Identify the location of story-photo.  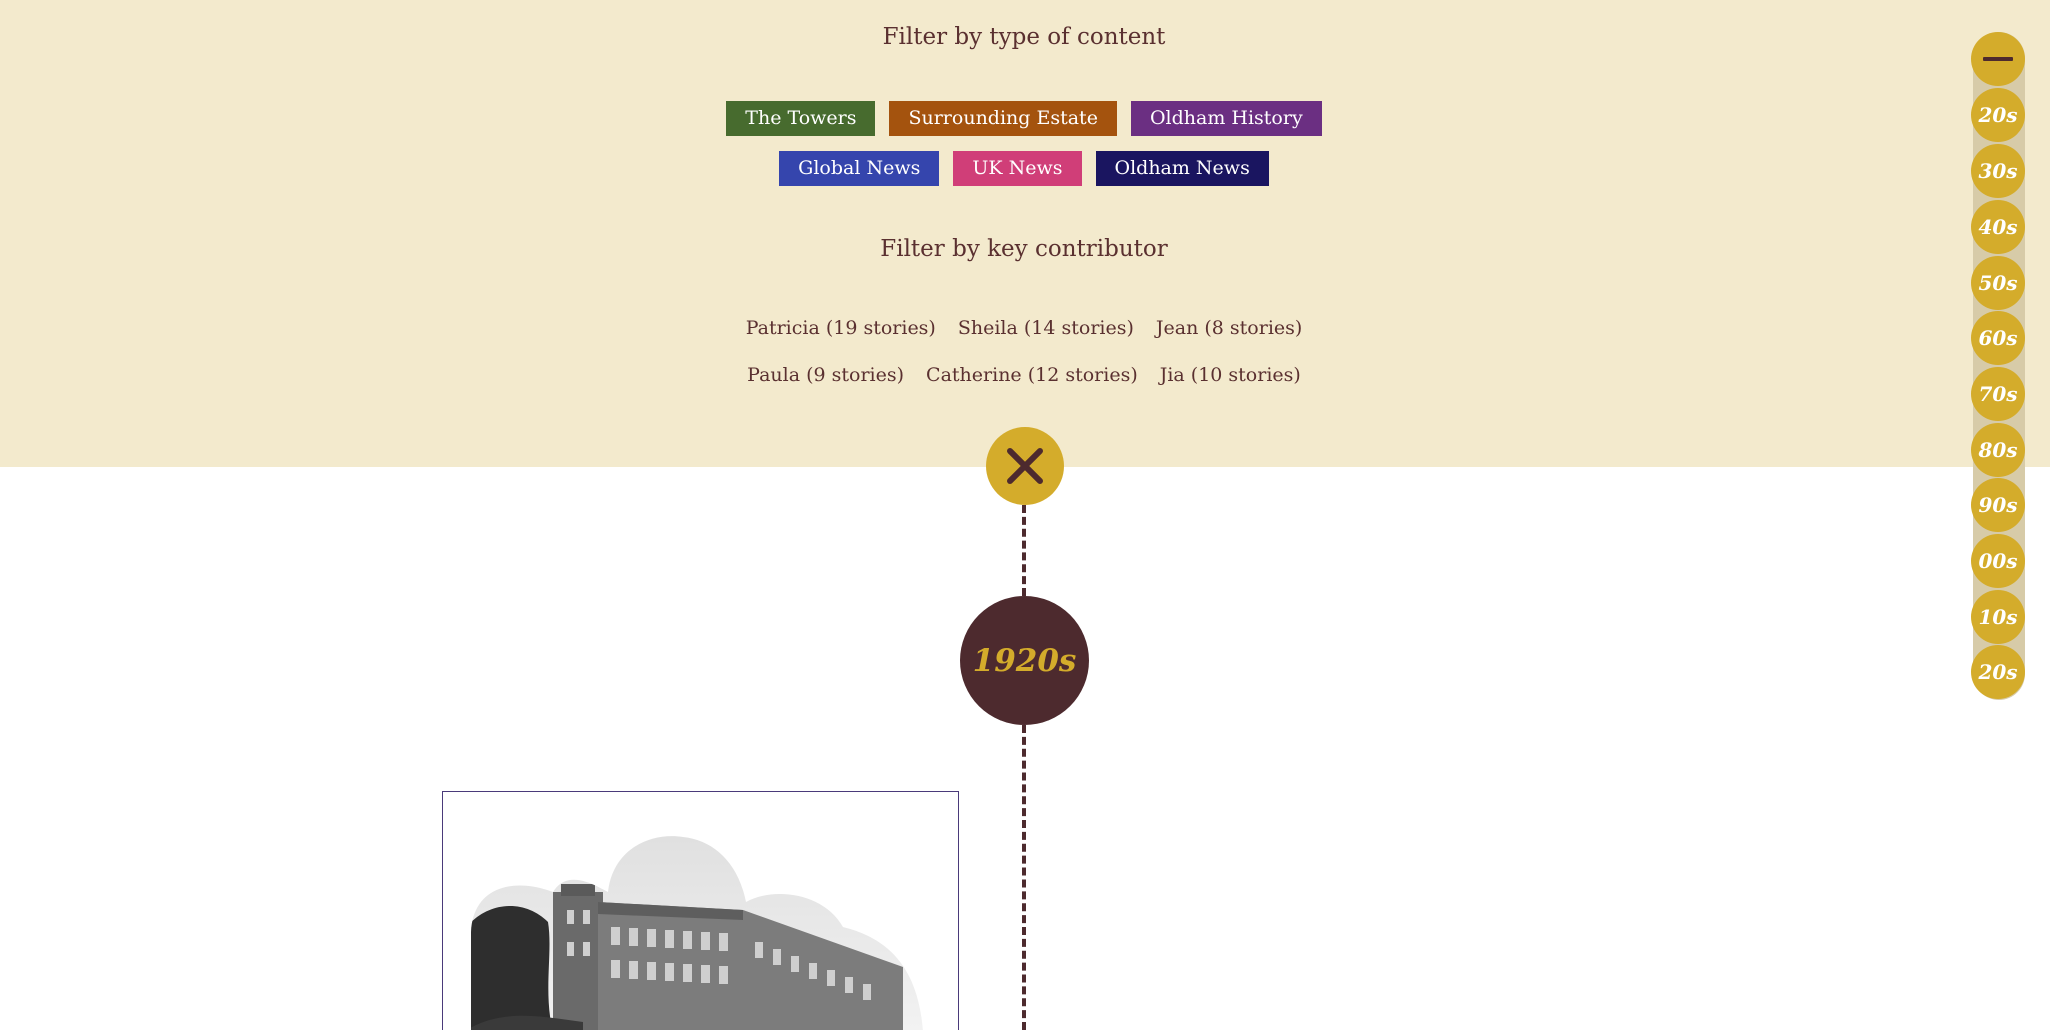
(697, 933).